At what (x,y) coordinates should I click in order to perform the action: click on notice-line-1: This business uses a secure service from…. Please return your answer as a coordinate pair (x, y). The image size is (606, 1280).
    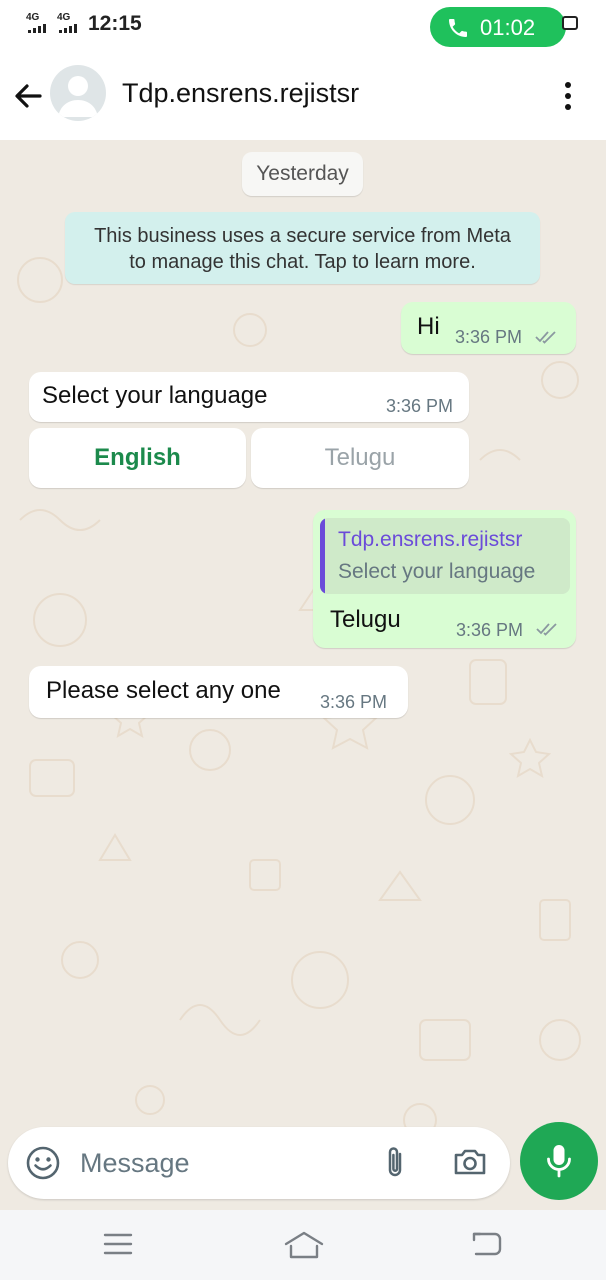
    Looking at the image, I should click on (302, 236).